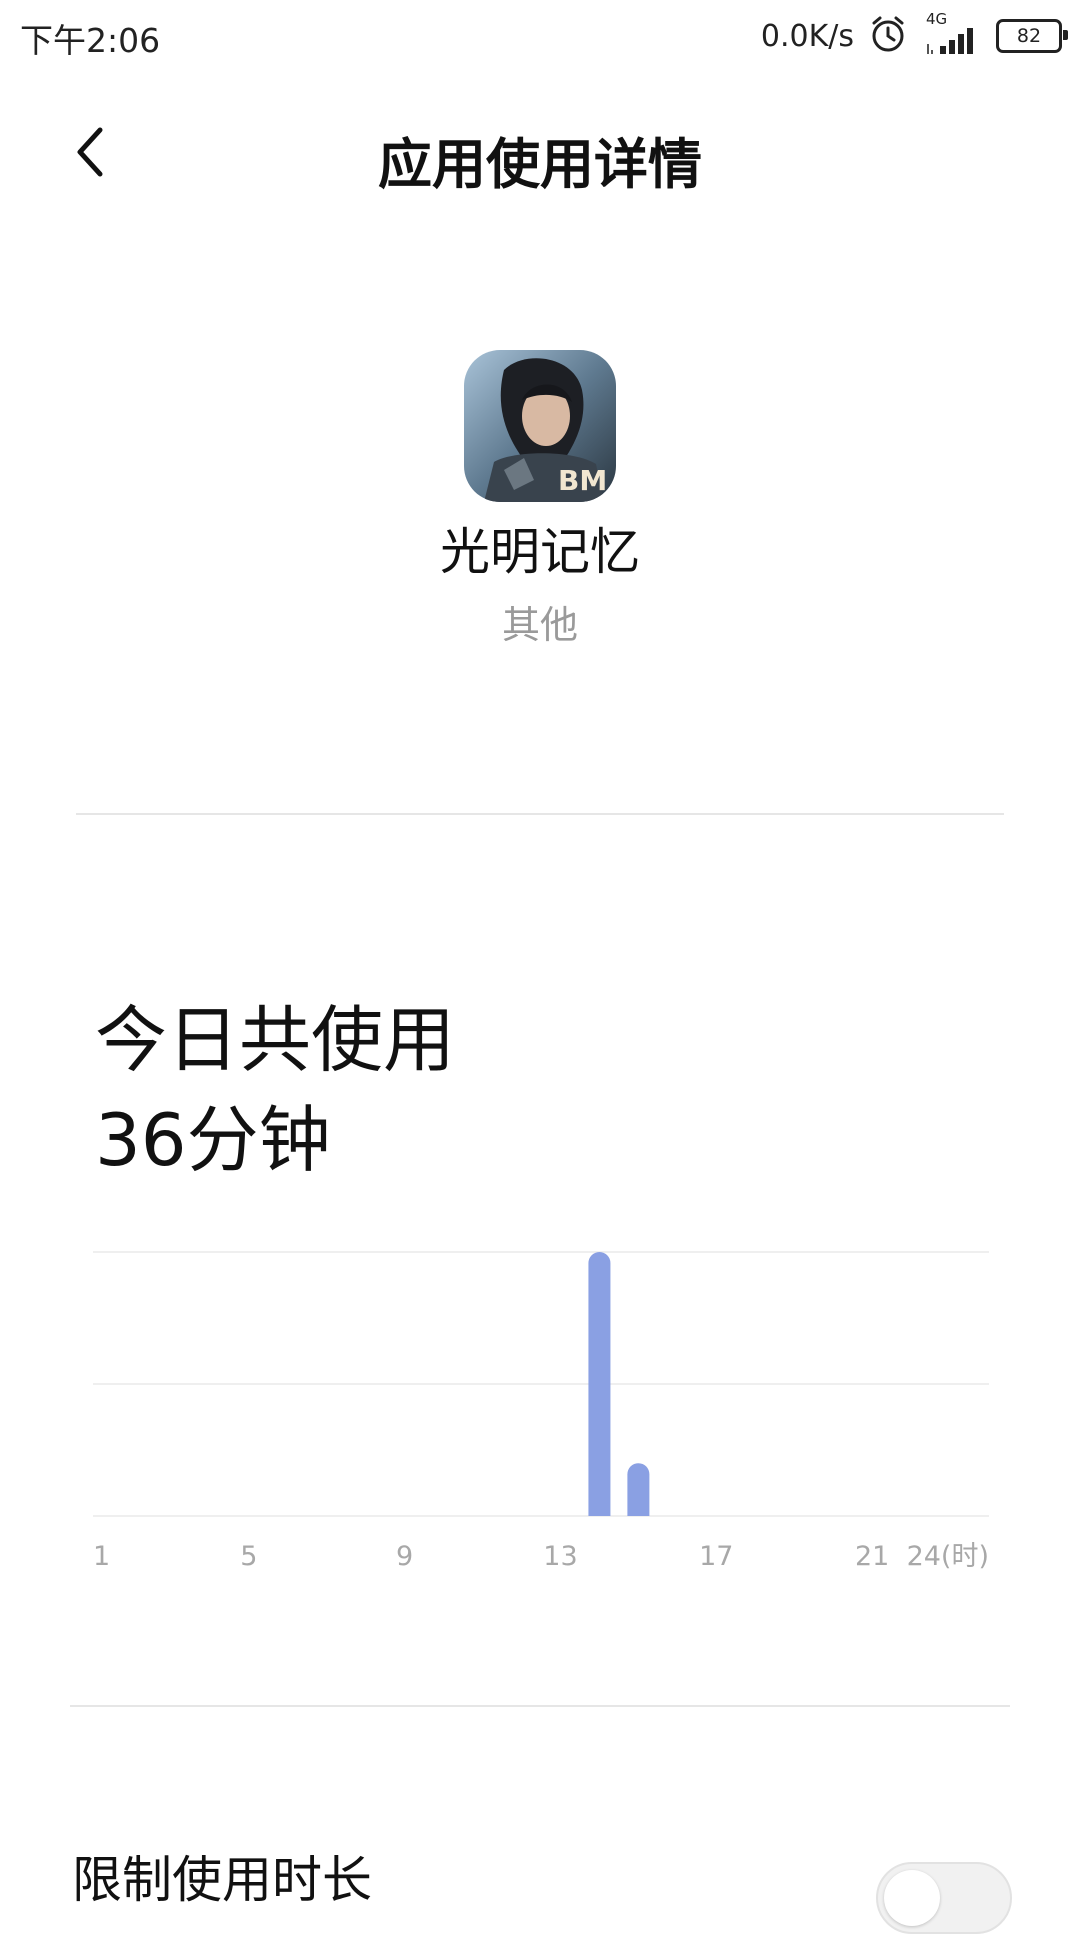 Image resolution: width=1080 pixels, height=1934 pixels. I want to click on chart-tick-label: 13, so click(560, 1556).